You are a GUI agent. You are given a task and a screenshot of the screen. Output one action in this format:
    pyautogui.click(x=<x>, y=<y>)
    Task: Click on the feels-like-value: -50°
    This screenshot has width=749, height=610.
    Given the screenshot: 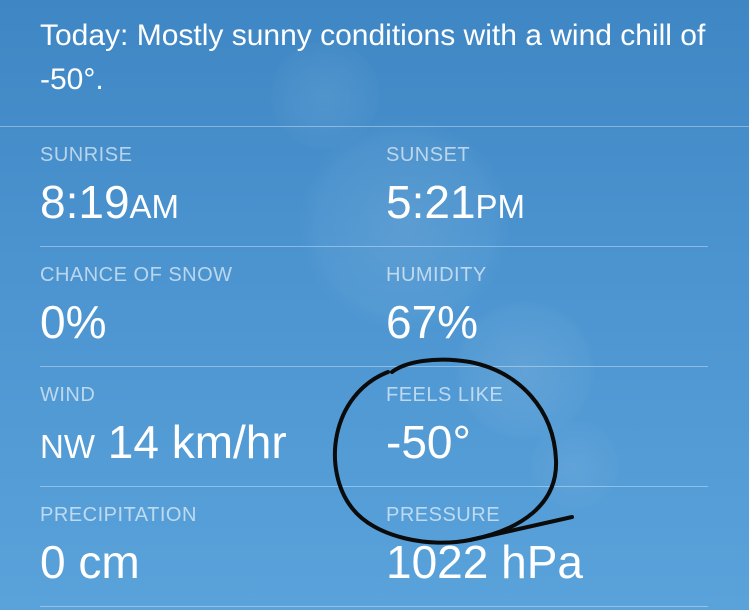 What is the action you would take?
    pyautogui.click(x=428, y=442)
    